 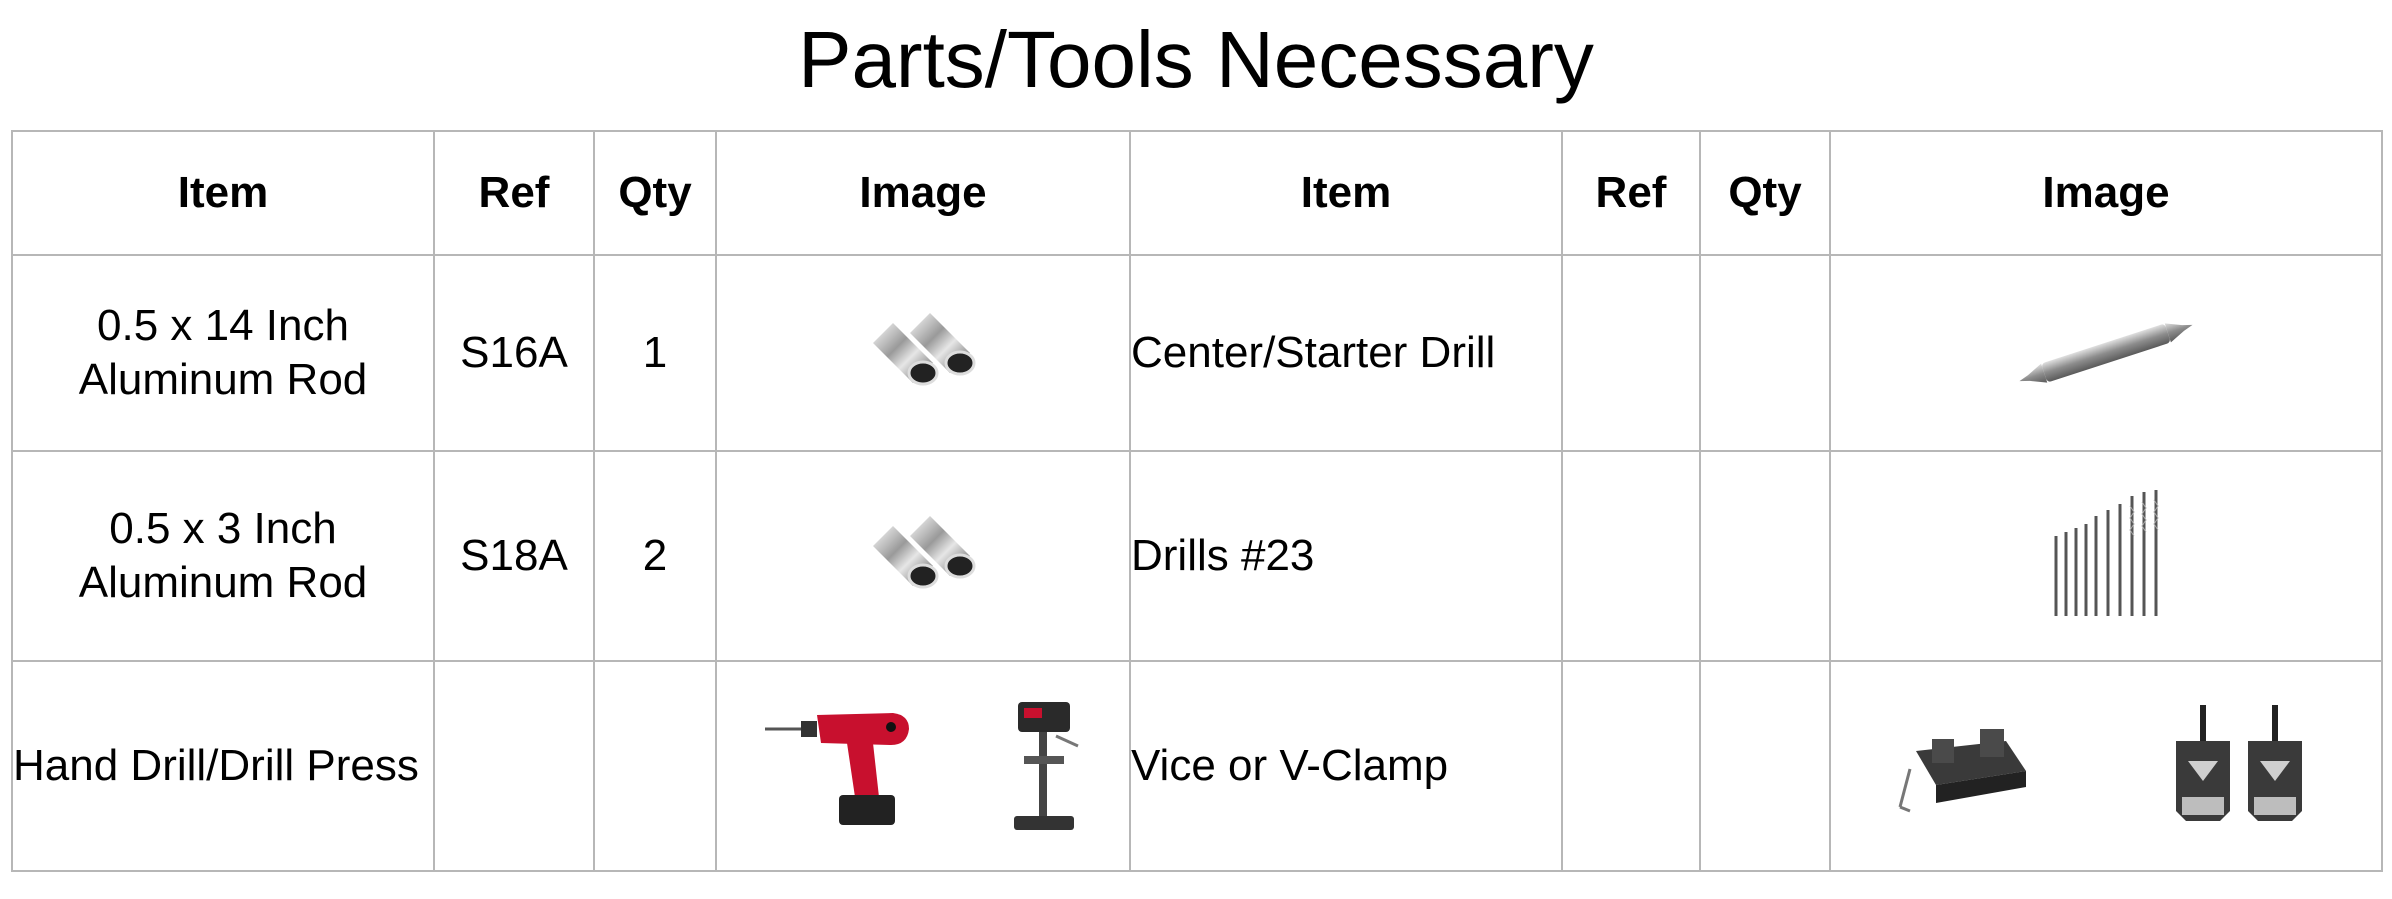 What do you see at coordinates (514, 353) in the screenshot?
I see `ref-cell: S16A` at bounding box center [514, 353].